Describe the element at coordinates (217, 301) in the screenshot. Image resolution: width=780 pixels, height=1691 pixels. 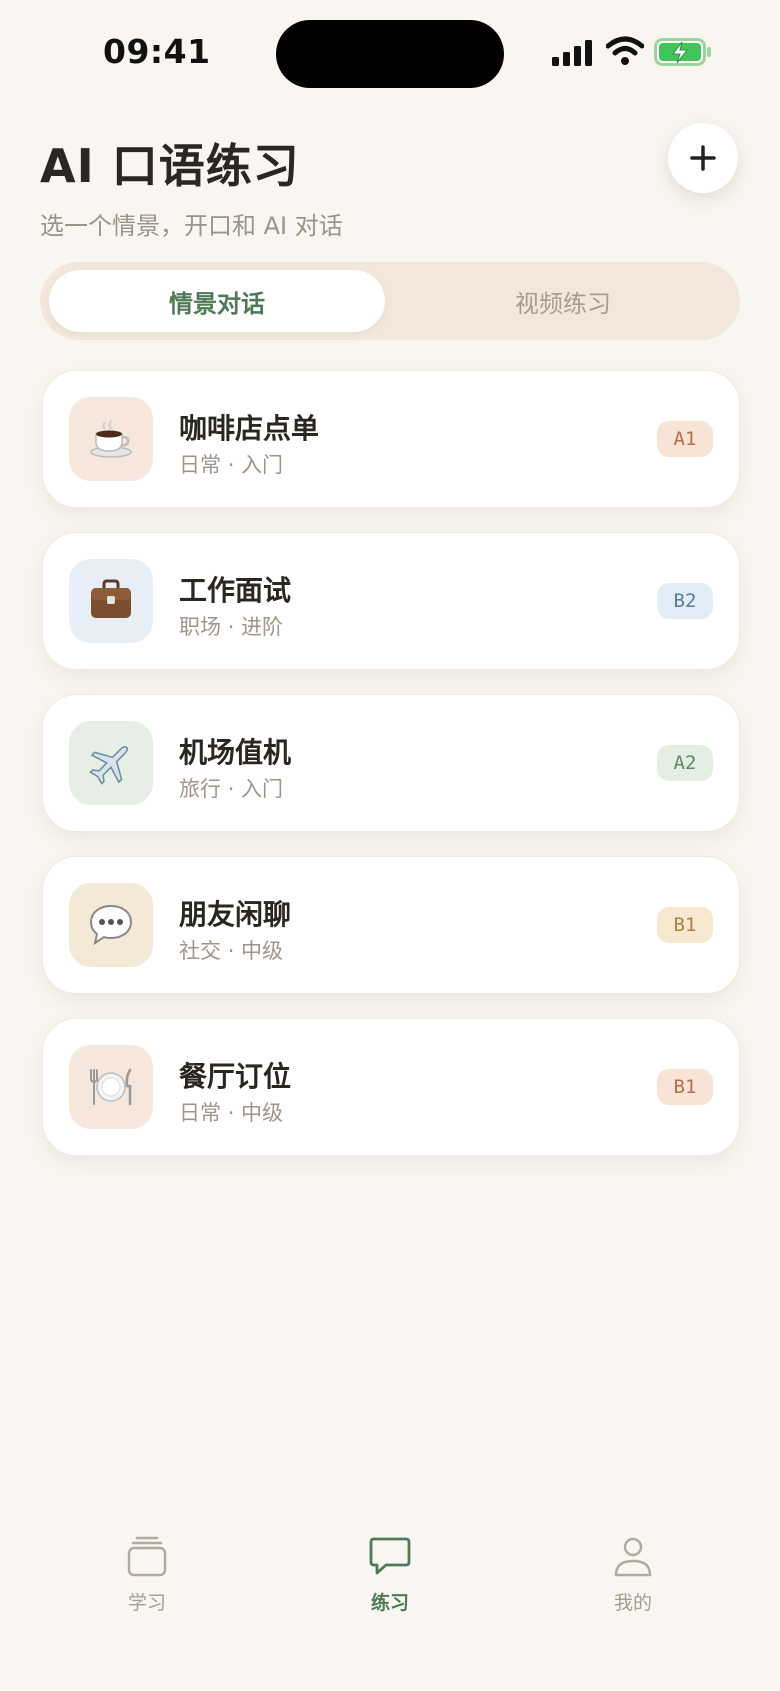
I see `tab-scenario-dialogue: 情景对话` at that location.